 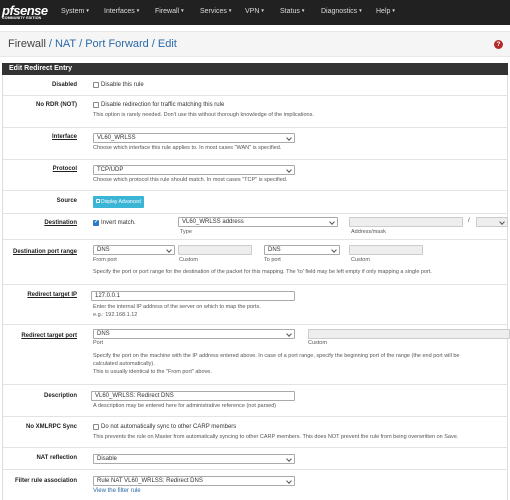 I want to click on no-rdr-checkbox, so click(x=96, y=105).